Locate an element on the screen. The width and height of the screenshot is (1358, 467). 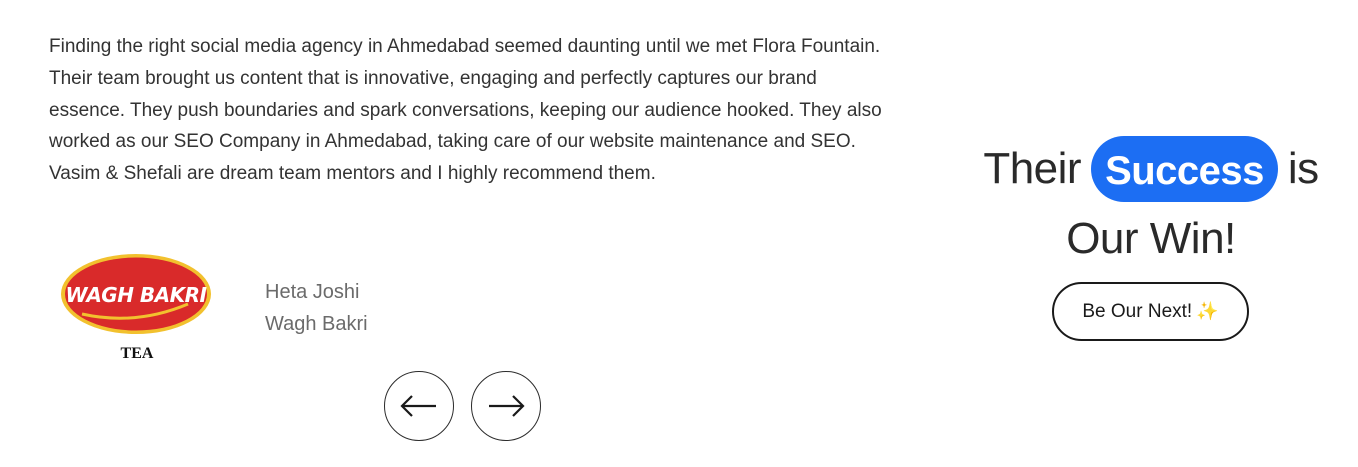
author-name: Heta Joshi is located at coordinates (312, 292).